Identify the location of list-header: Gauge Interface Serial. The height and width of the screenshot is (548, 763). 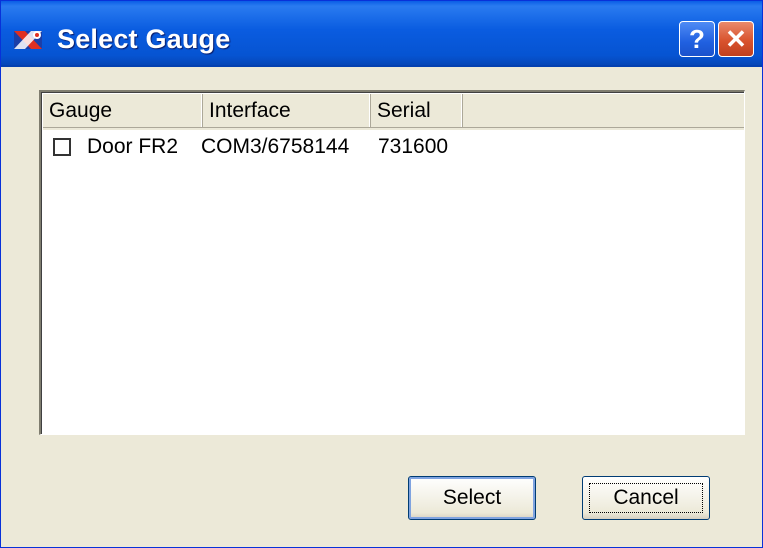
(393, 112).